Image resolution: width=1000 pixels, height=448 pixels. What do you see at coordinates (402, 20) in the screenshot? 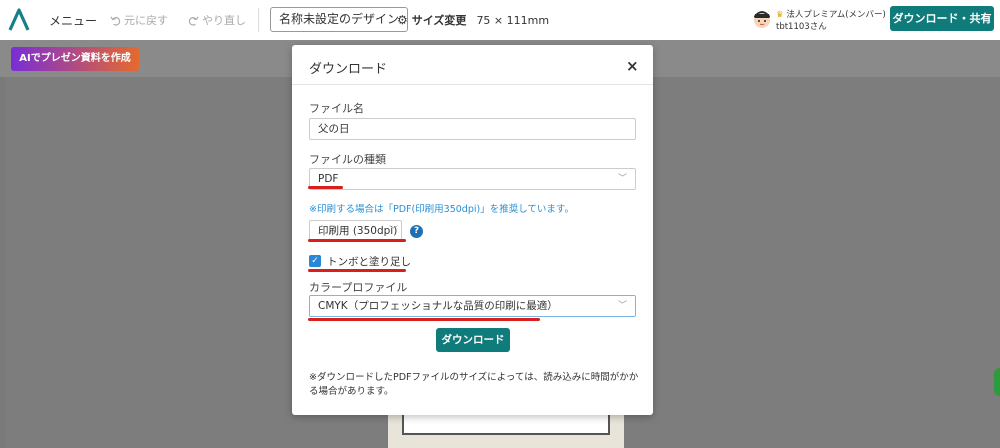
I see `gear-icon: ⚙` at bounding box center [402, 20].